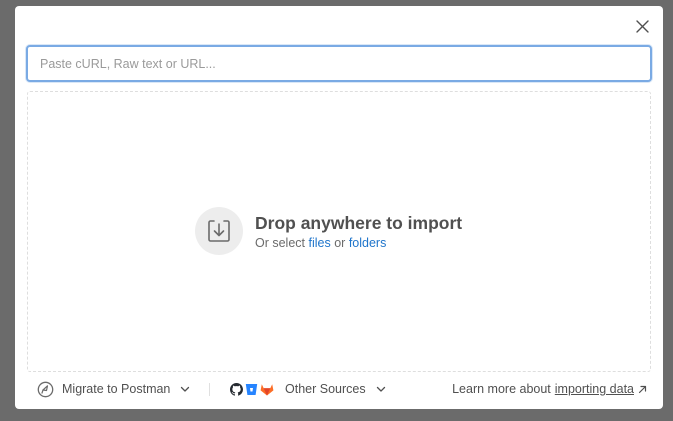 The image size is (673, 421). I want to click on learn-prefix: Learn more about, so click(501, 389).